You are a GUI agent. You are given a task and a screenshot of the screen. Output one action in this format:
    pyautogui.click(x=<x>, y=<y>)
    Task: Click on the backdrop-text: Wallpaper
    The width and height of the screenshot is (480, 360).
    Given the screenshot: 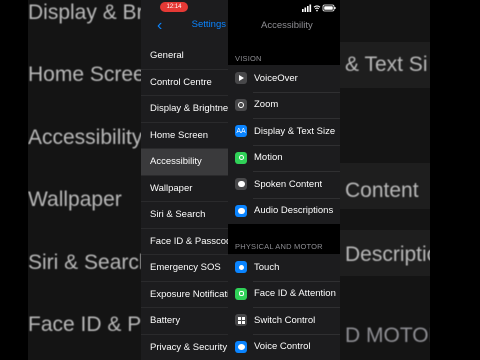 What is the action you would take?
    pyautogui.click(x=75, y=199)
    